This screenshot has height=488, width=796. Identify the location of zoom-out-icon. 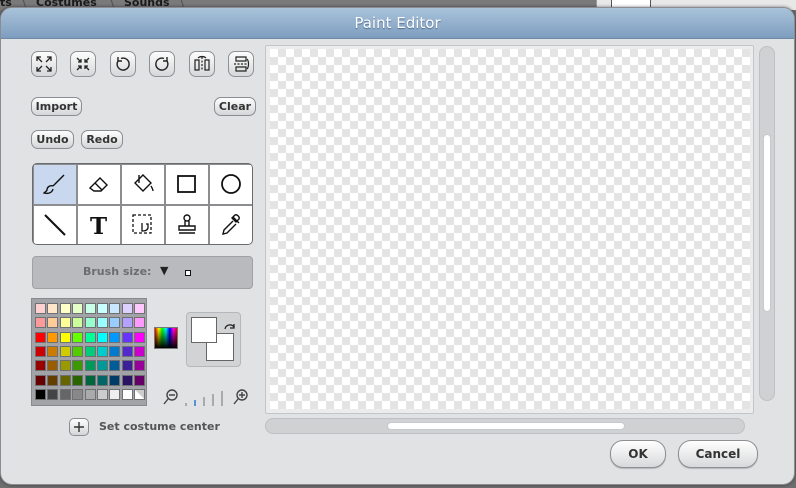
(171, 397).